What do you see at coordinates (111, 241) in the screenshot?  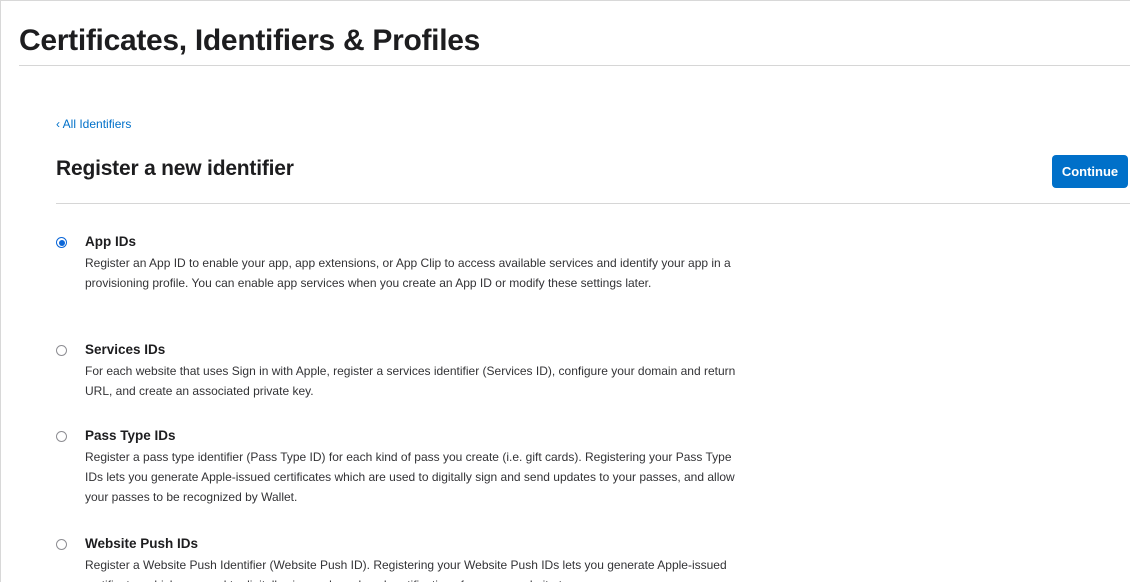 I see `option-title: App IDs` at bounding box center [111, 241].